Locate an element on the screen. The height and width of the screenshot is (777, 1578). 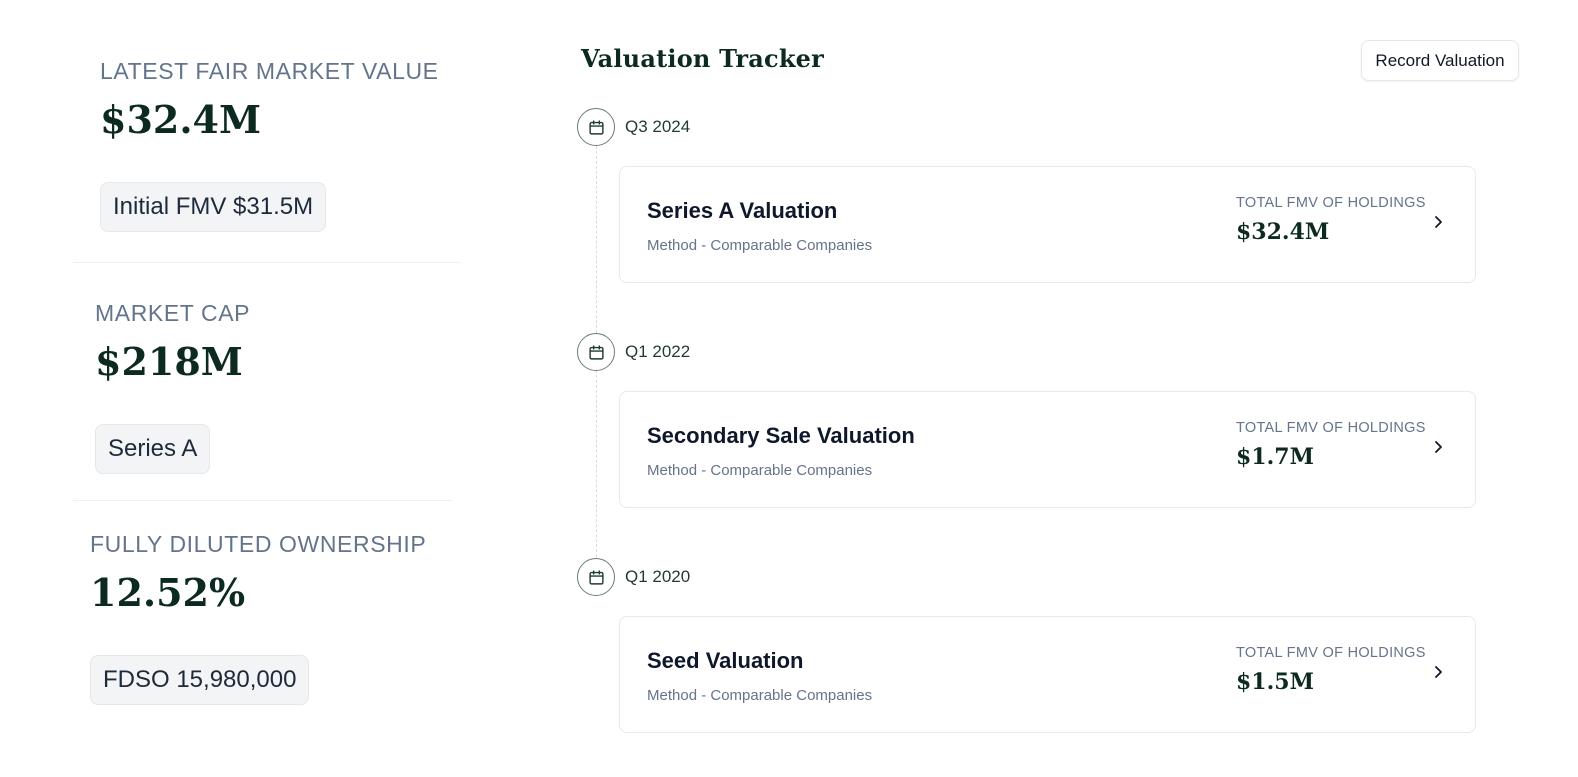
timeline-date: Q3 2024 is located at coordinates (633, 127).